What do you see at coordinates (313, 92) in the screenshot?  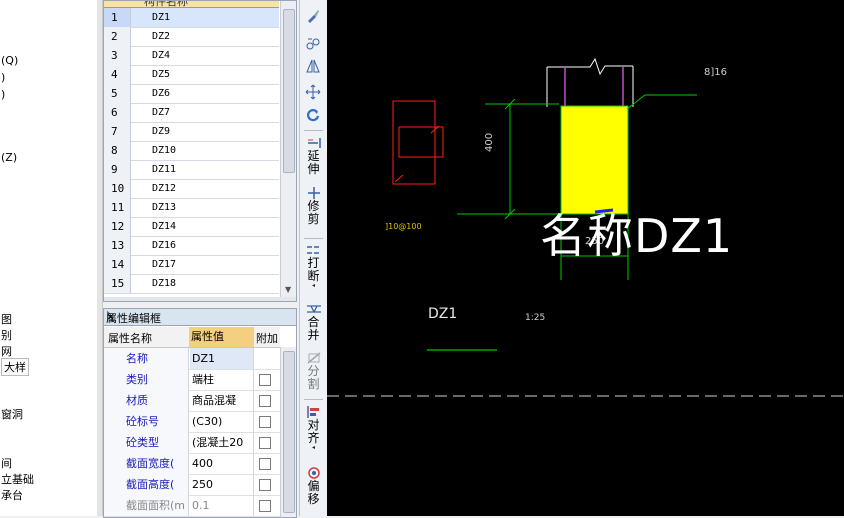 I see `move-icon` at bounding box center [313, 92].